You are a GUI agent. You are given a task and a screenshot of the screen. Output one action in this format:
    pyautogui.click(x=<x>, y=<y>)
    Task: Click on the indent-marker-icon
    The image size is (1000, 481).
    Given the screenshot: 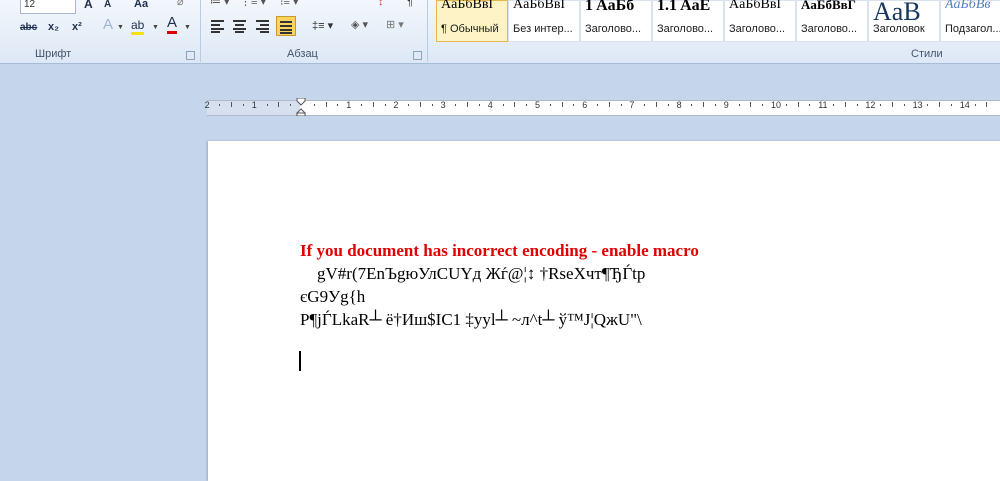 What is the action you would take?
    pyautogui.click(x=301, y=107)
    